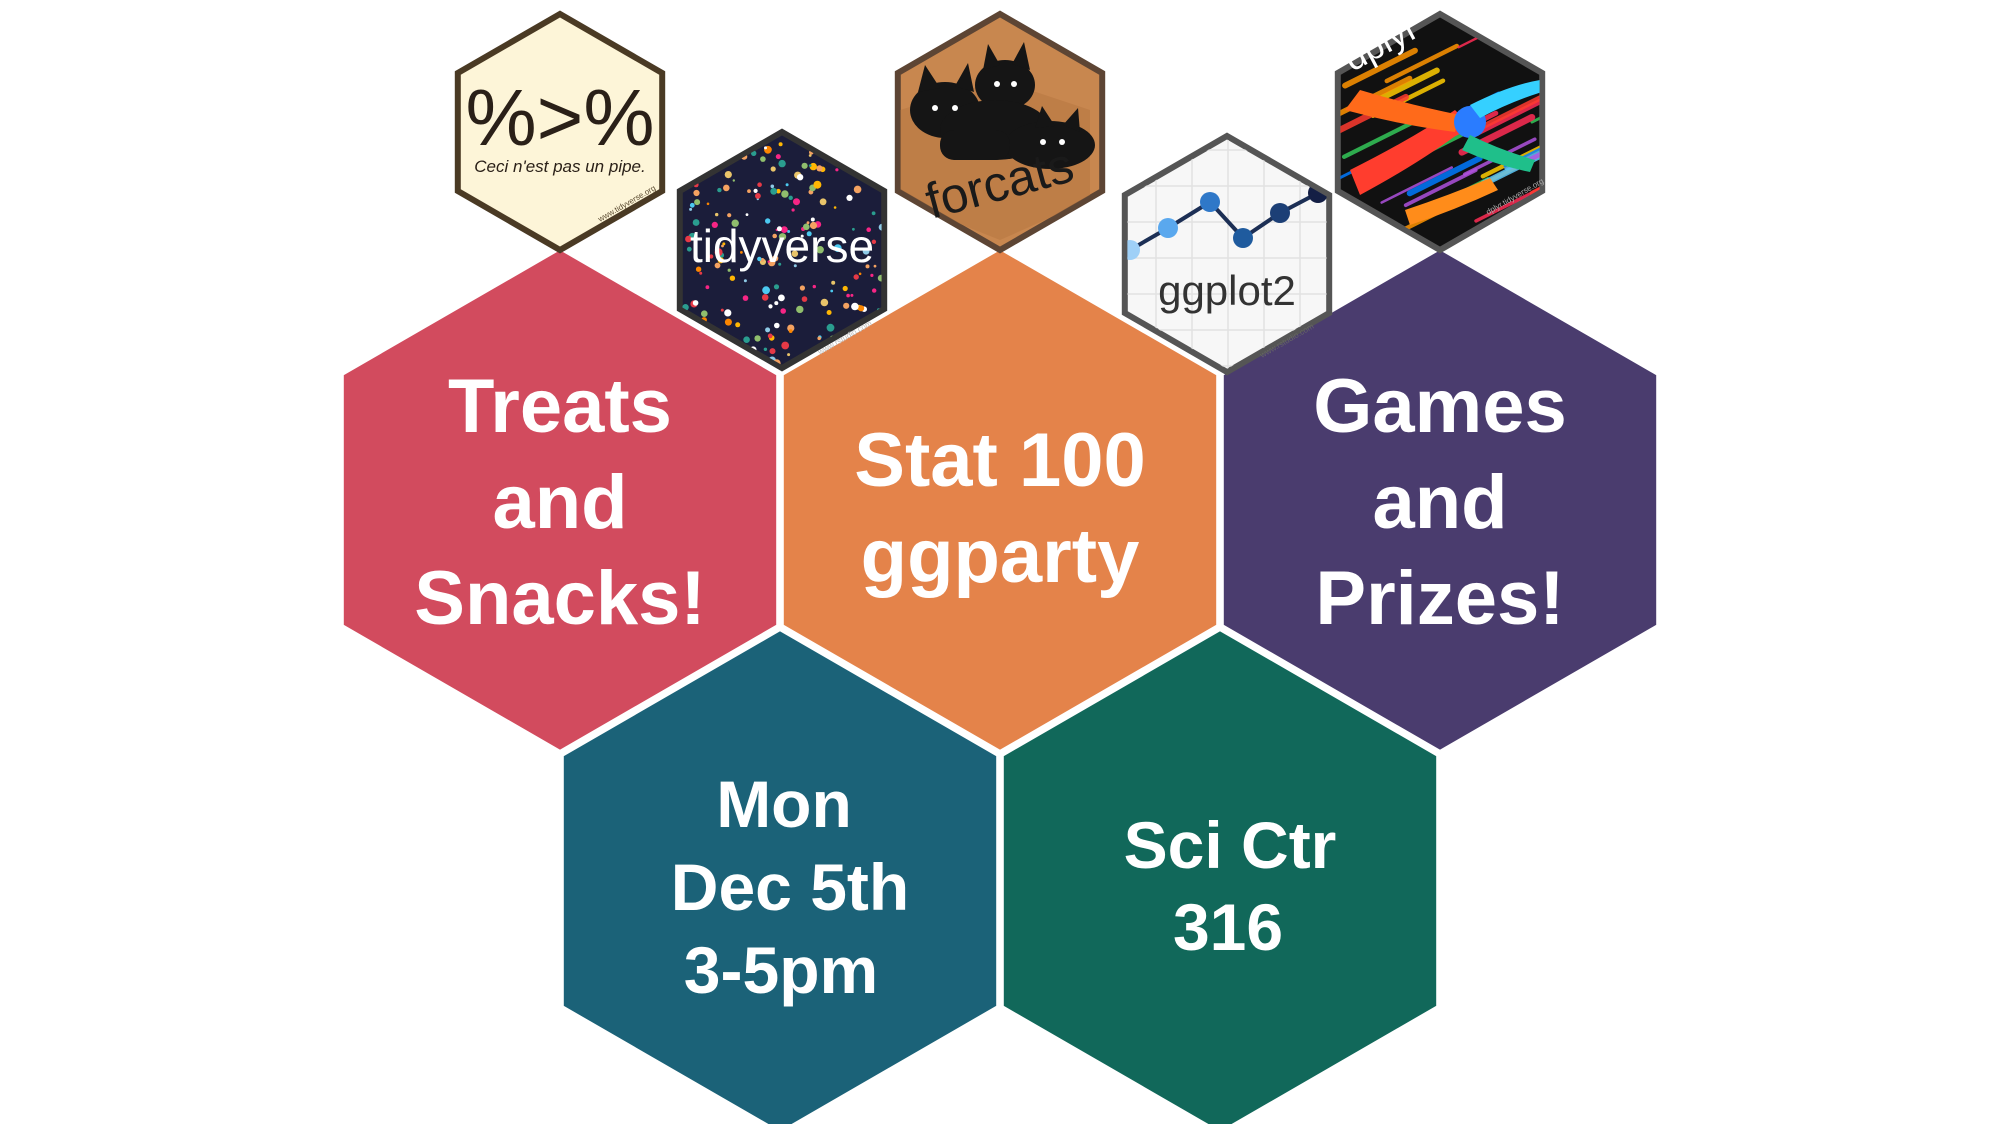  I want to click on tidyverse-label: tidyverse, so click(782, 246).